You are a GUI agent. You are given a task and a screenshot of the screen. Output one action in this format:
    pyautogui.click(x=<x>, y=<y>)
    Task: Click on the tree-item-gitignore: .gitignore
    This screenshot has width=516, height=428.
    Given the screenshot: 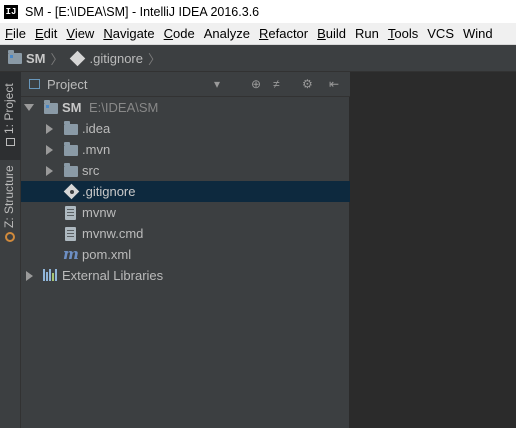 What is the action you would take?
    pyautogui.click(x=185, y=191)
    